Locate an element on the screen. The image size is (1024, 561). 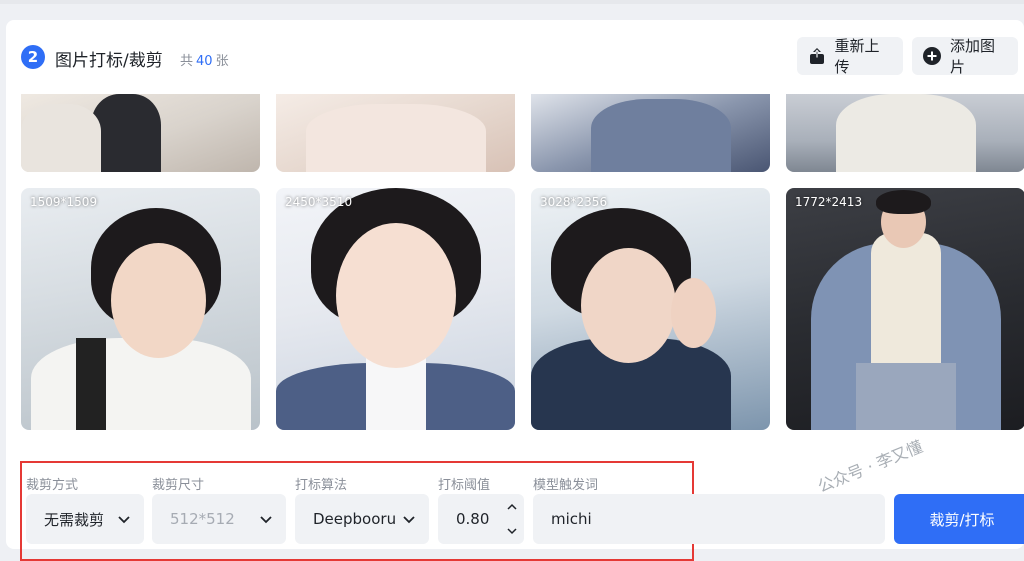
crop-size-value: 512*512 is located at coordinates (202, 519).